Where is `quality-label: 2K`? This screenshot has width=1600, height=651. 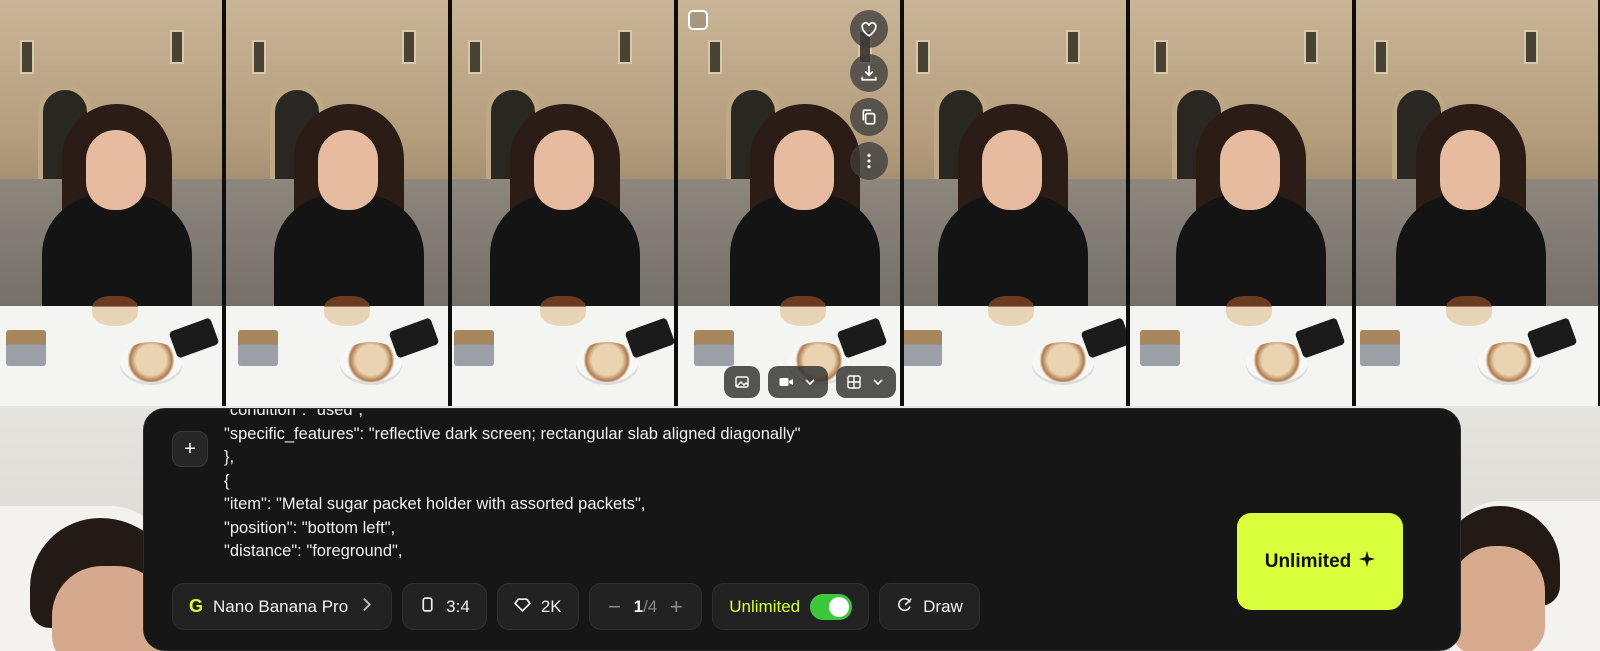 quality-label: 2K is located at coordinates (551, 606).